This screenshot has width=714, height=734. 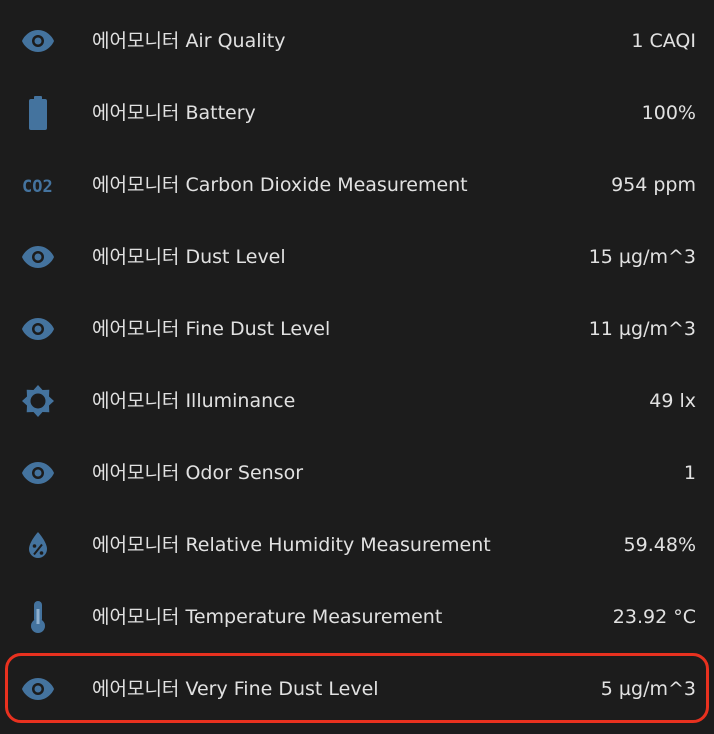 What do you see at coordinates (357, 257) in the screenshot?
I see `entity-row-dust-level: 에어모니터 Dust Level 15 µg/m^3` at bounding box center [357, 257].